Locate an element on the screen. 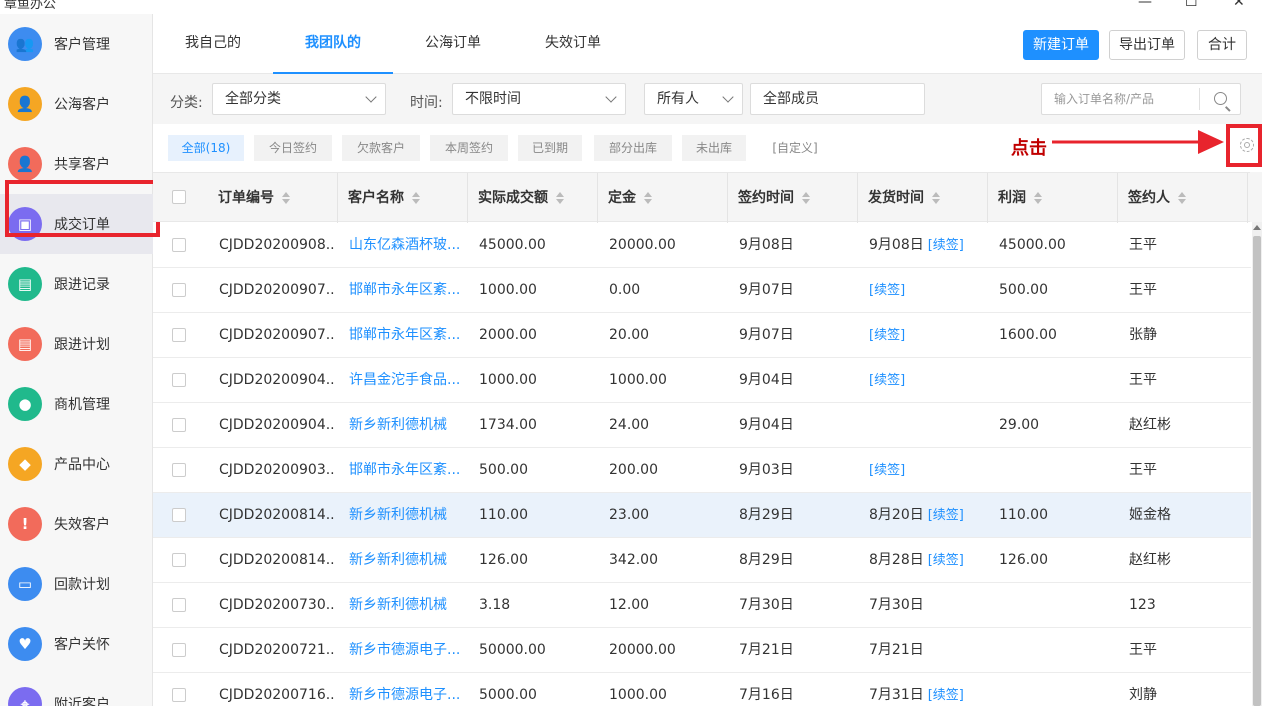 This screenshot has height=706, width=1262. scroll-thumb is located at coordinates (1257, 471).